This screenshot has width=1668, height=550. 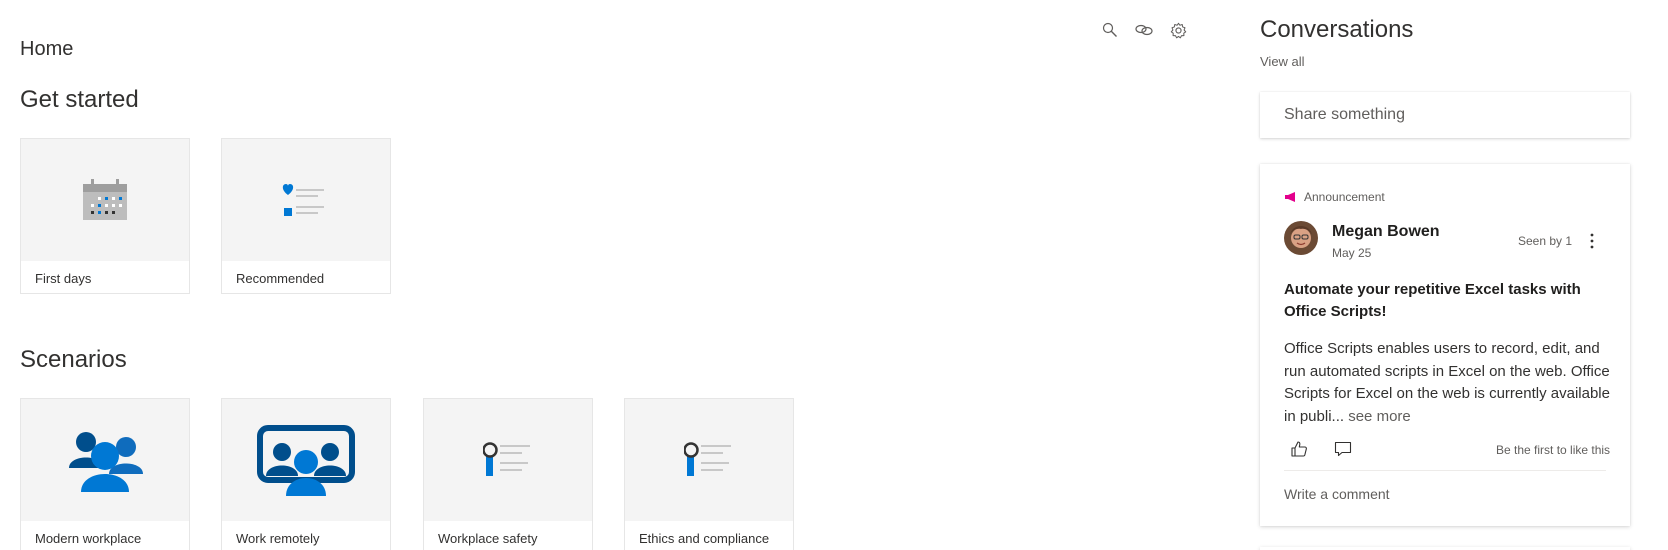 What do you see at coordinates (1337, 494) in the screenshot?
I see `write-comment-input: Write a comment` at bounding box center [1337, 494].